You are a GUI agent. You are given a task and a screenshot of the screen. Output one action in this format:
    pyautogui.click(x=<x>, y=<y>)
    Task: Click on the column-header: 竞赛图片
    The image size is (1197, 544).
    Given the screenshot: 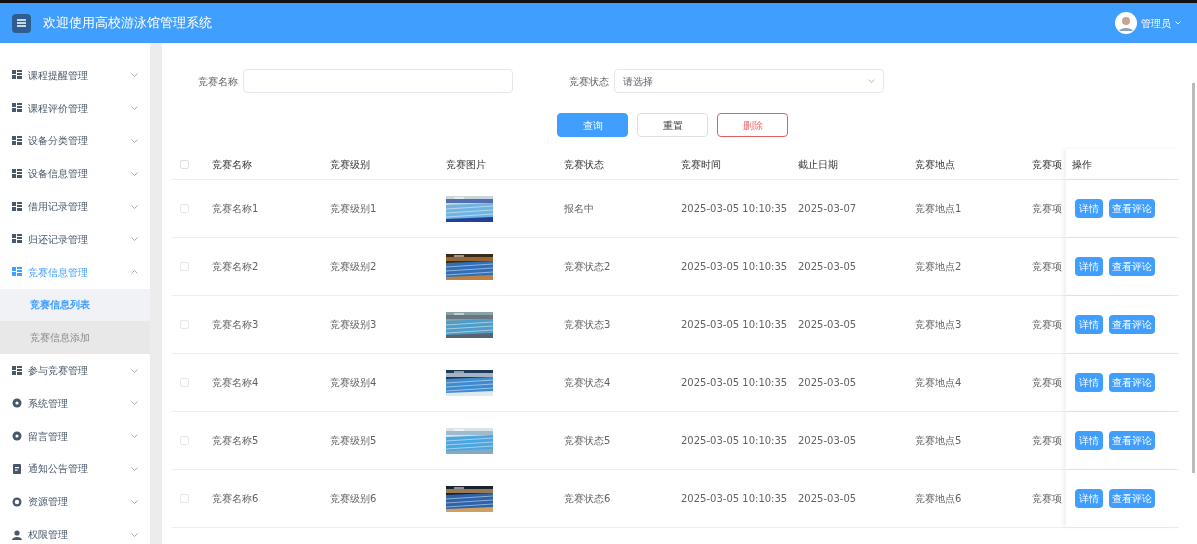 What is the action you would take?
    pyautogui.click(x=466, y=164)
    